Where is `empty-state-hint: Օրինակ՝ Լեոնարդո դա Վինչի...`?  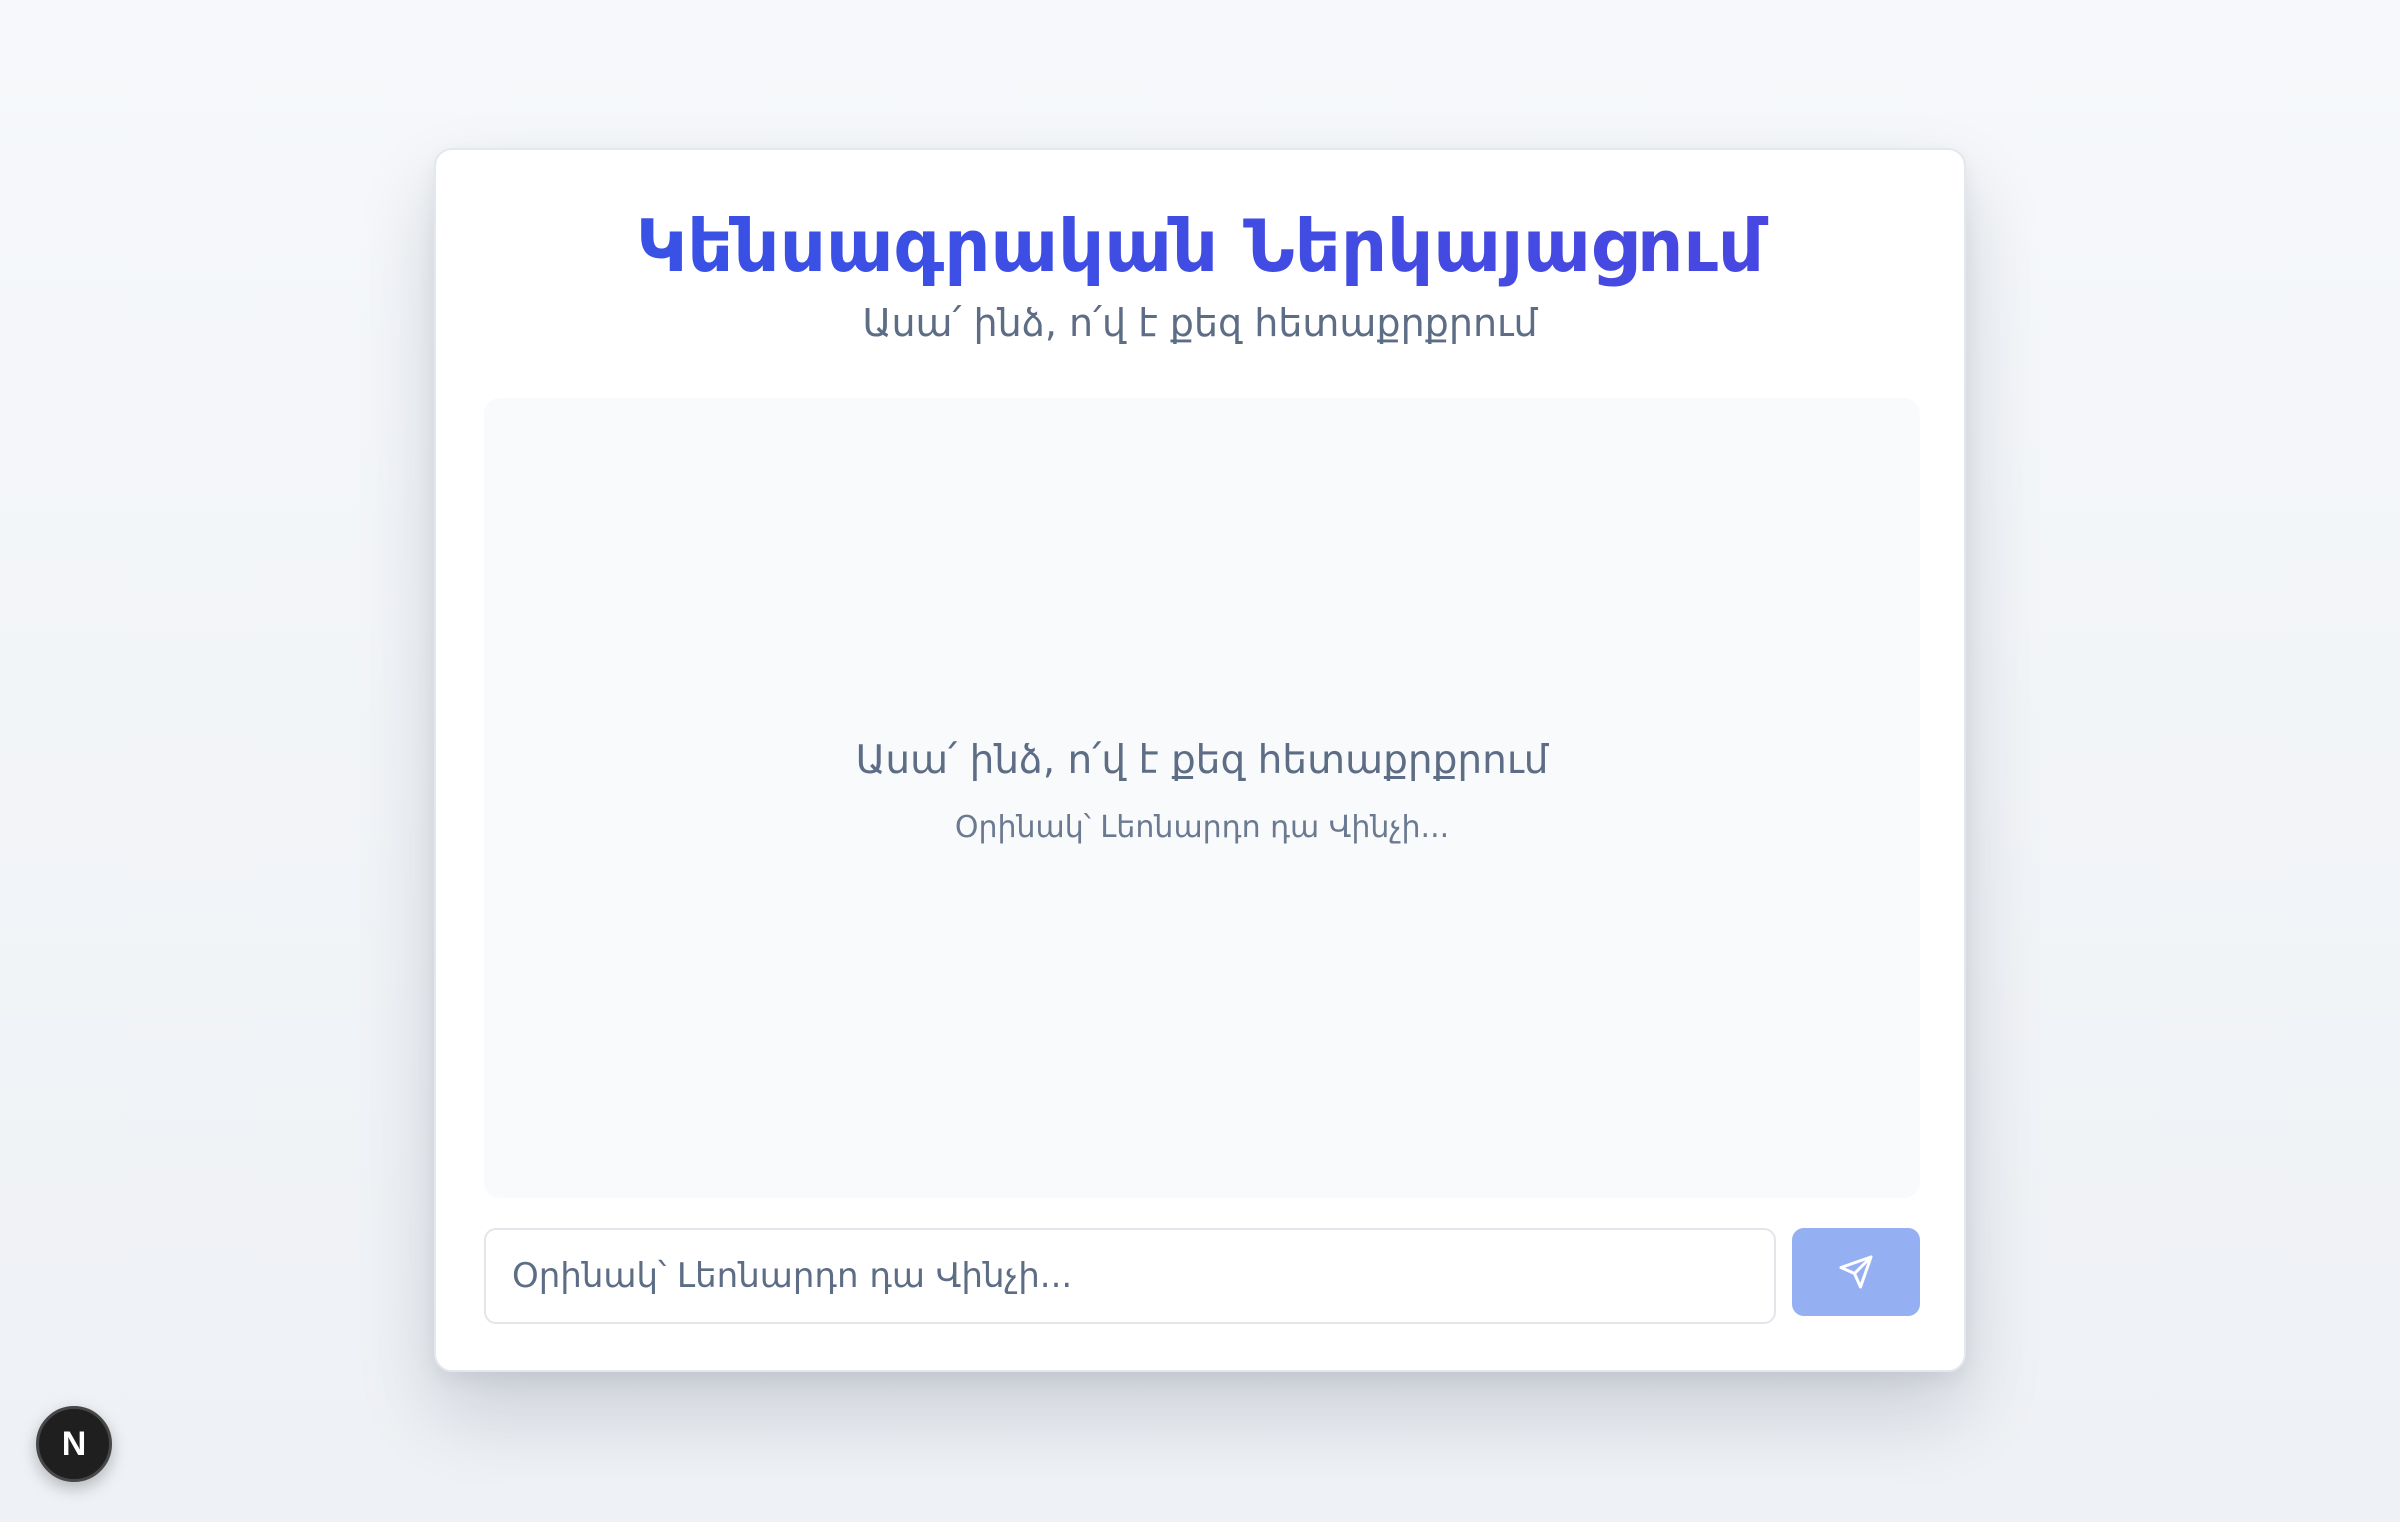 empty-state-hint: Օրինակ՝ Լեոնարդո դա Վինչի... is located at coordinates (1202, 827).